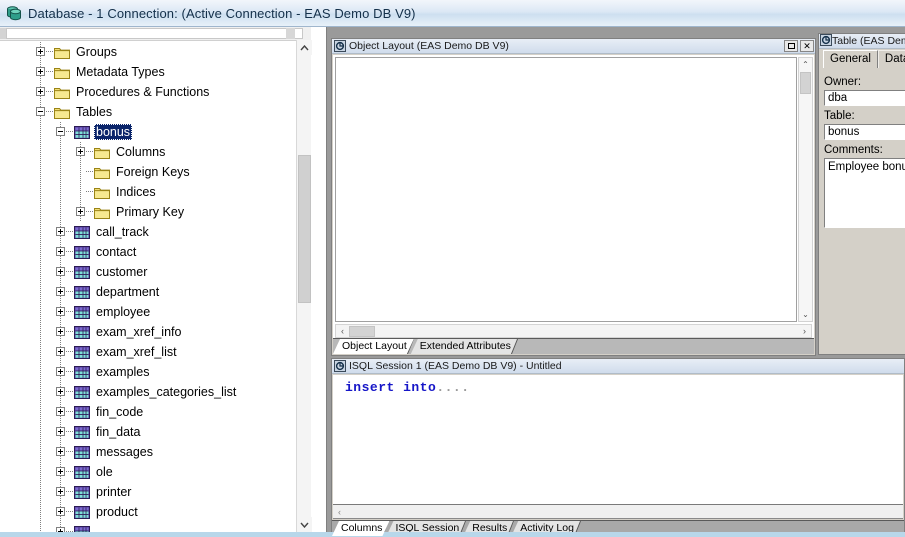 This screenshot has width=905, height=537. I want to click on tree-hscroll-thumb, so click(154, 33).